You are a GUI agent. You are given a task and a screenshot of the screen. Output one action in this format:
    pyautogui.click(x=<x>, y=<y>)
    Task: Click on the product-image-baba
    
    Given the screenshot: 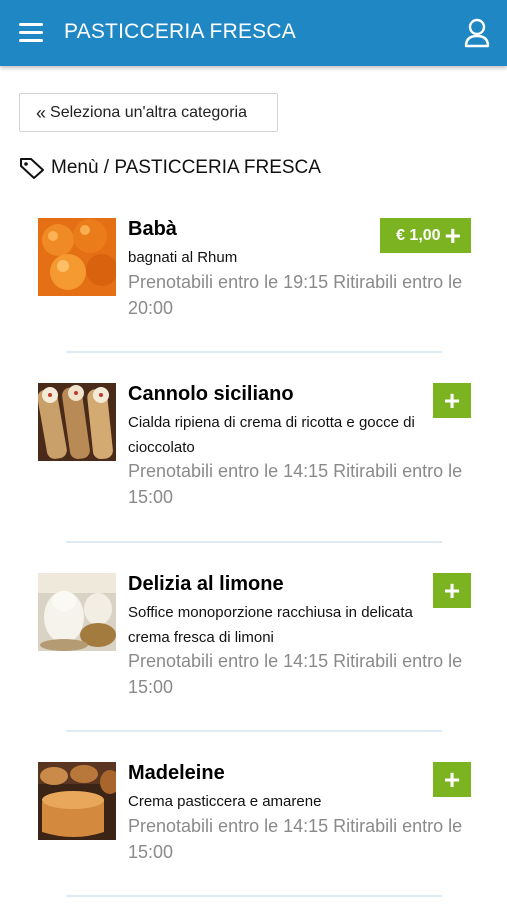 What is the action you would take?
    pyautogui.click(x=77, y=257)
    